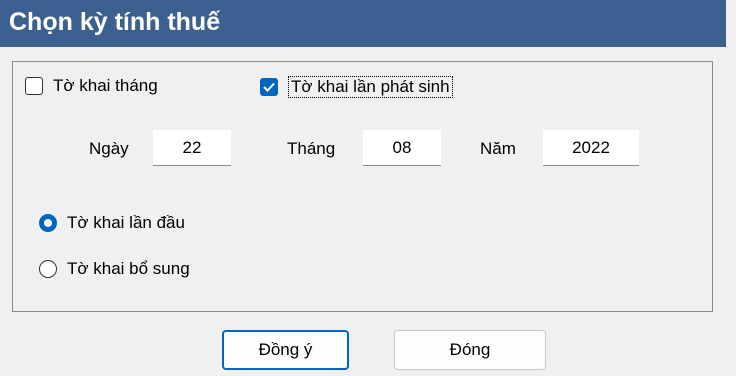 The width and height of the screenshot is (736, 376). What do you see at coordinates (498, 148) in the screenshot?
I see `year-label: Năm` at bounding box center [498, 148].